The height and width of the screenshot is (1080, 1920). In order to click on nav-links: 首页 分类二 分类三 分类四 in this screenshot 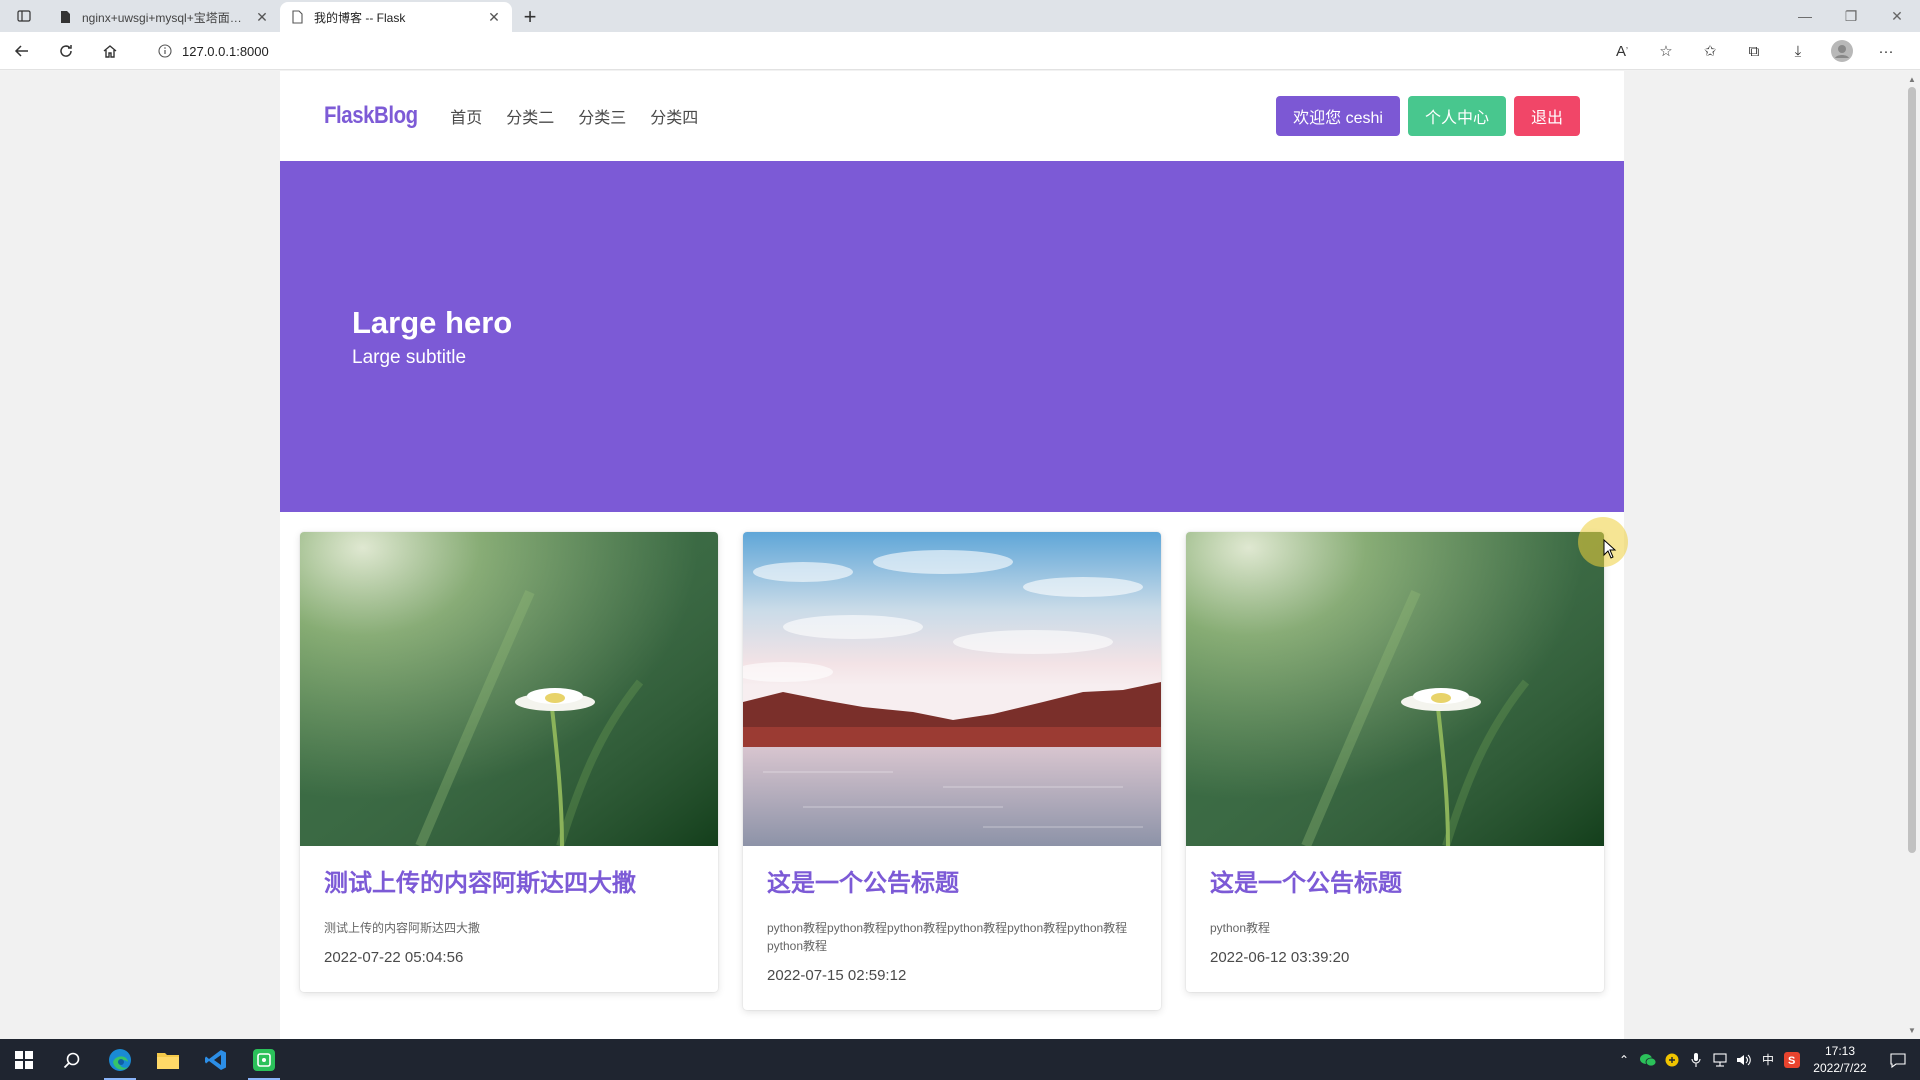, I will do `click(586, 116)`.